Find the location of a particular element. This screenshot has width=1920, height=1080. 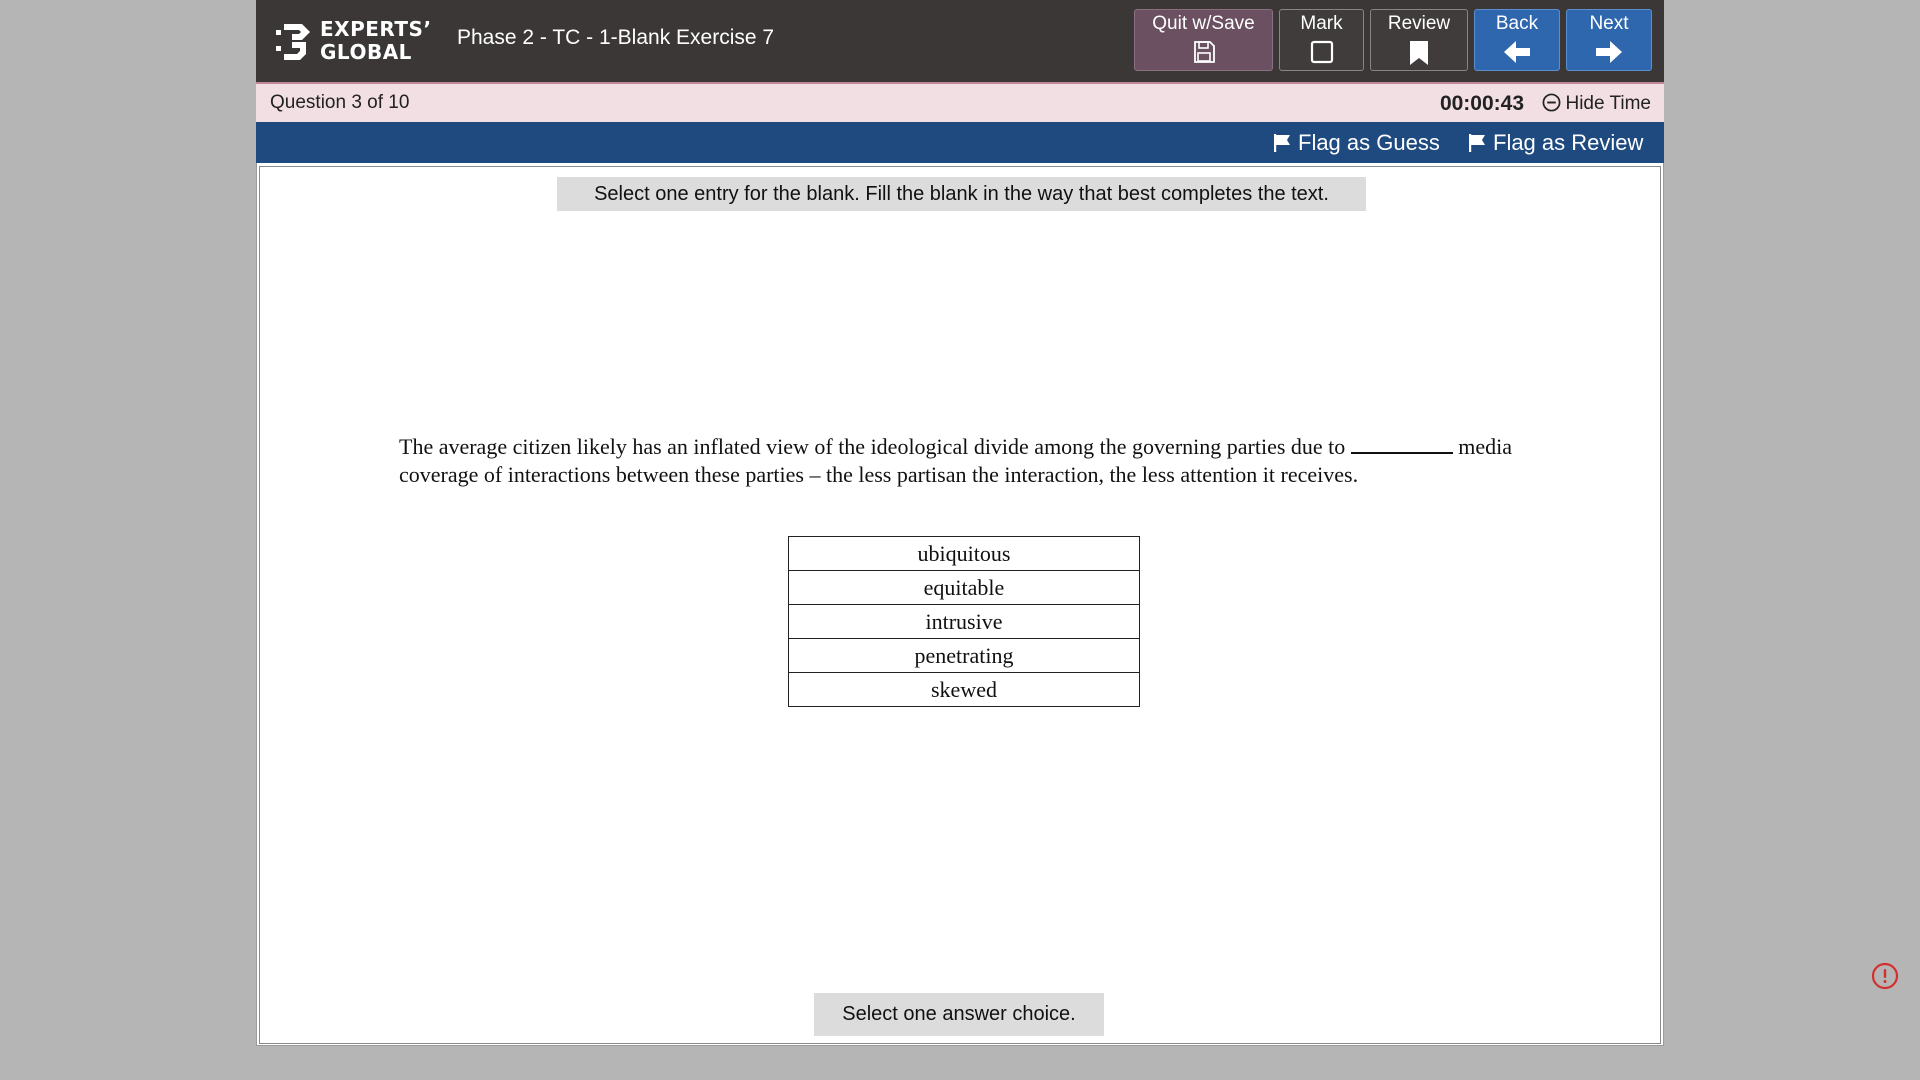

brand-logo: EXPERTS’ GLOBAL is located at coordinates (353, 41).